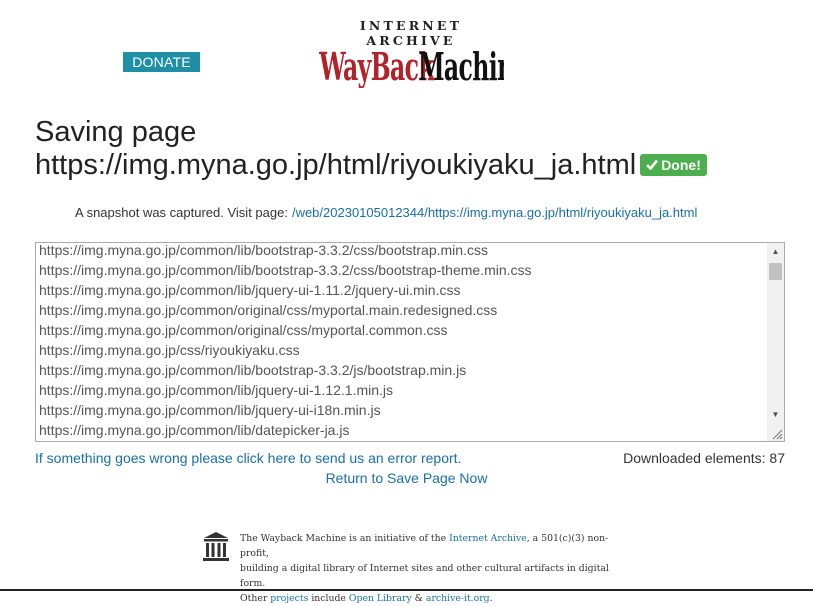 The height and width of the screenshot is (606, 813). What do you see at coordinates (406, 590) in the screenshot?
I see `bottom-divider` at bounding box center [406, 590].